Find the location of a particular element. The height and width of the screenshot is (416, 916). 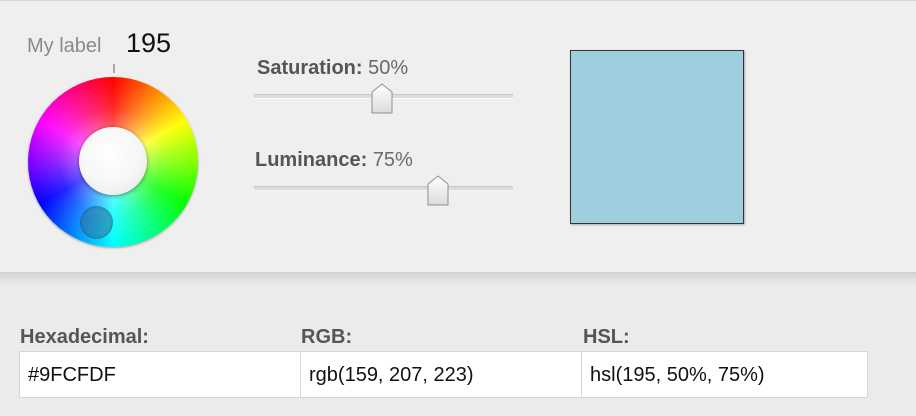

hue-marker-tick is located at coordinates (114, 68).